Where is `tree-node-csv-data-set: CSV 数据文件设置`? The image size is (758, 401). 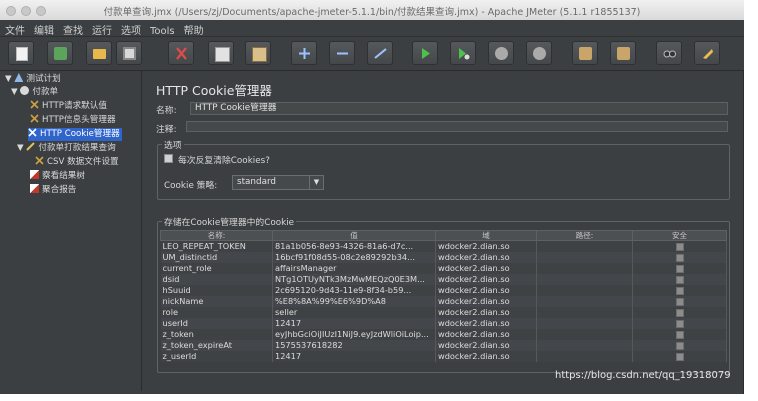
tree-node-csv-data-set: CSV 数据文件设置 is located at coordinates (77, 162).